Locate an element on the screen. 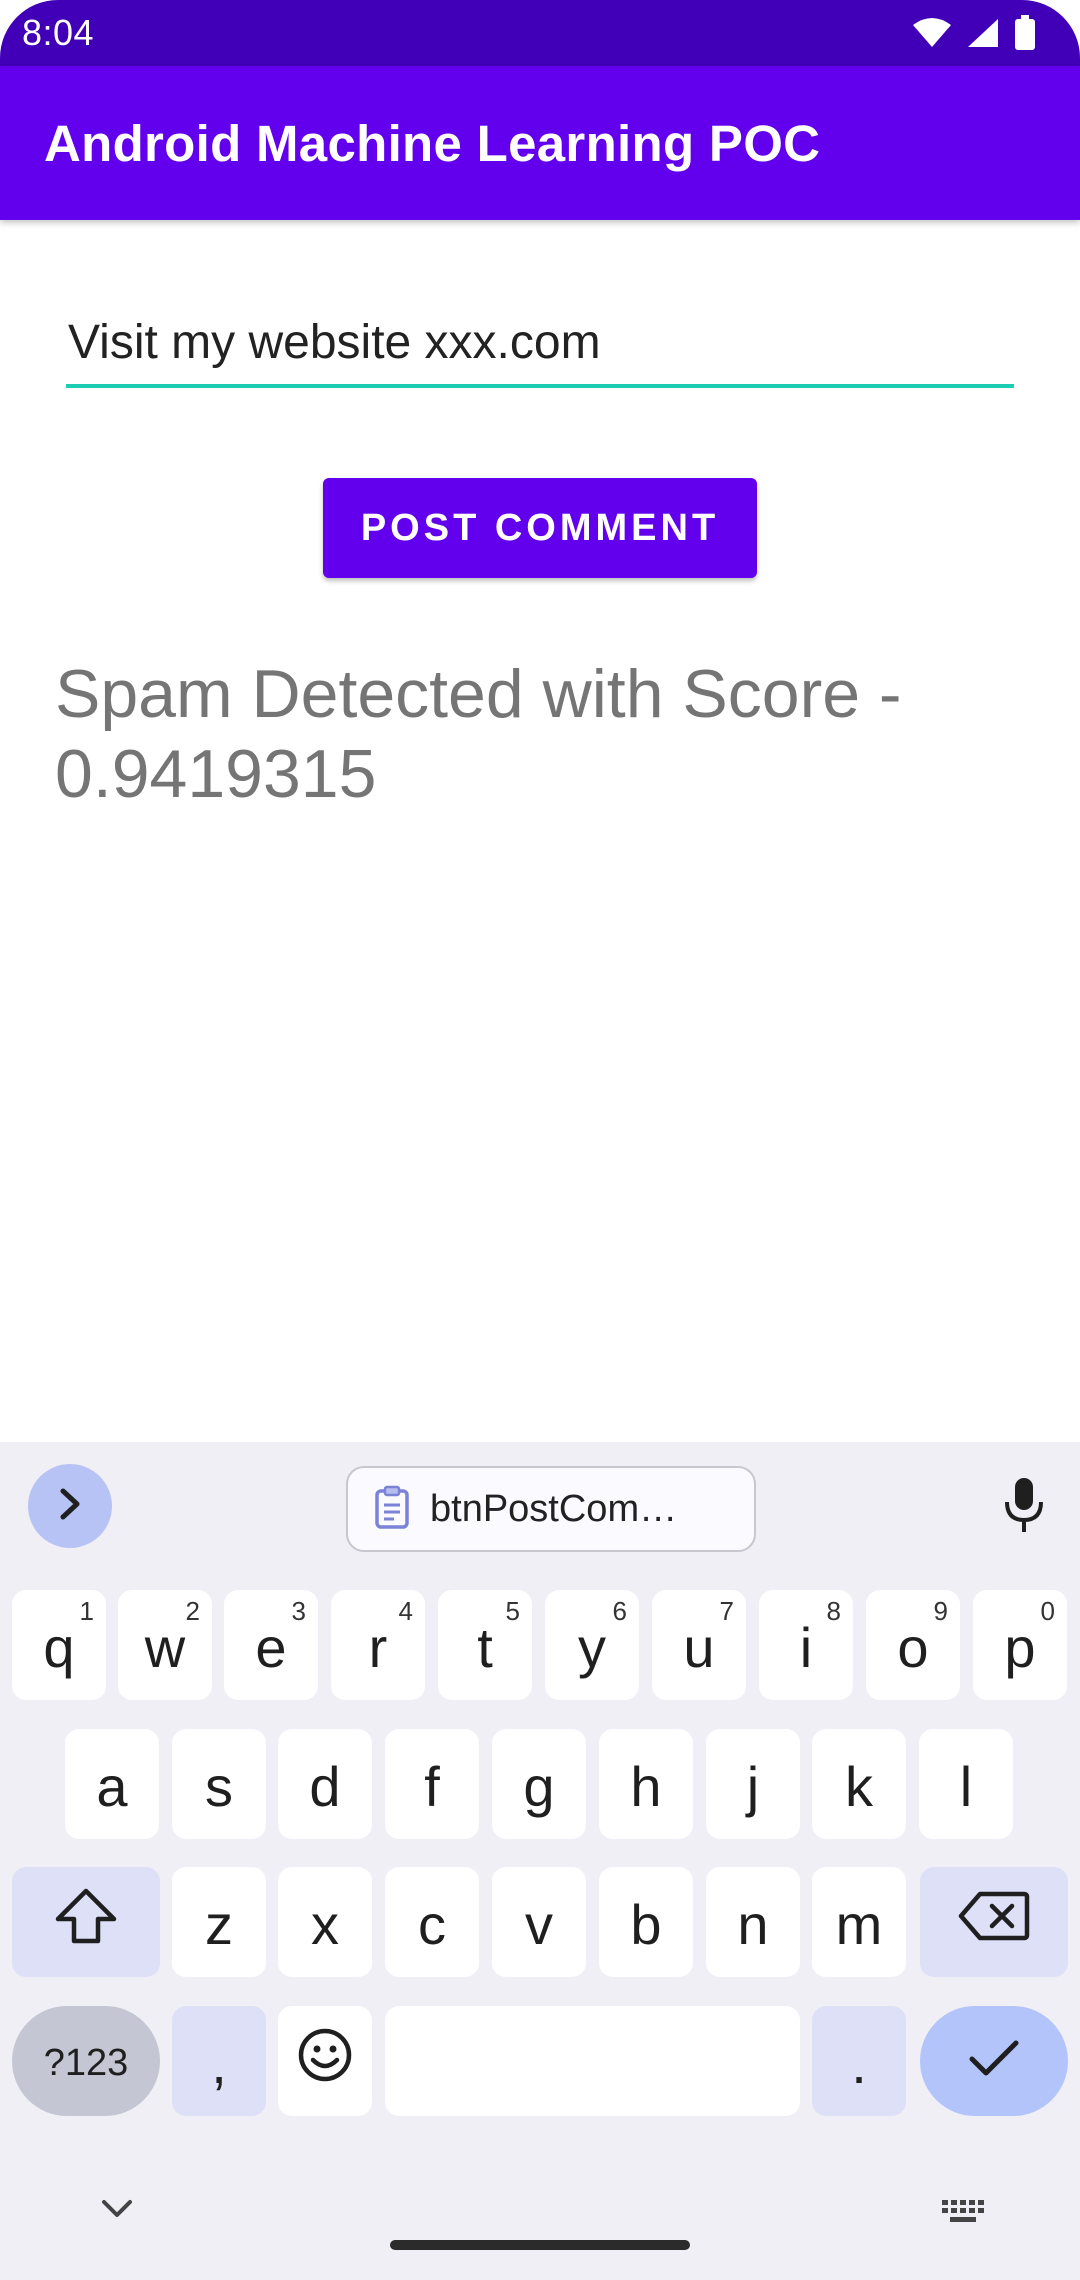 The image size is (1080, 2280). key-v: v is located at coordinates (539, 1922).